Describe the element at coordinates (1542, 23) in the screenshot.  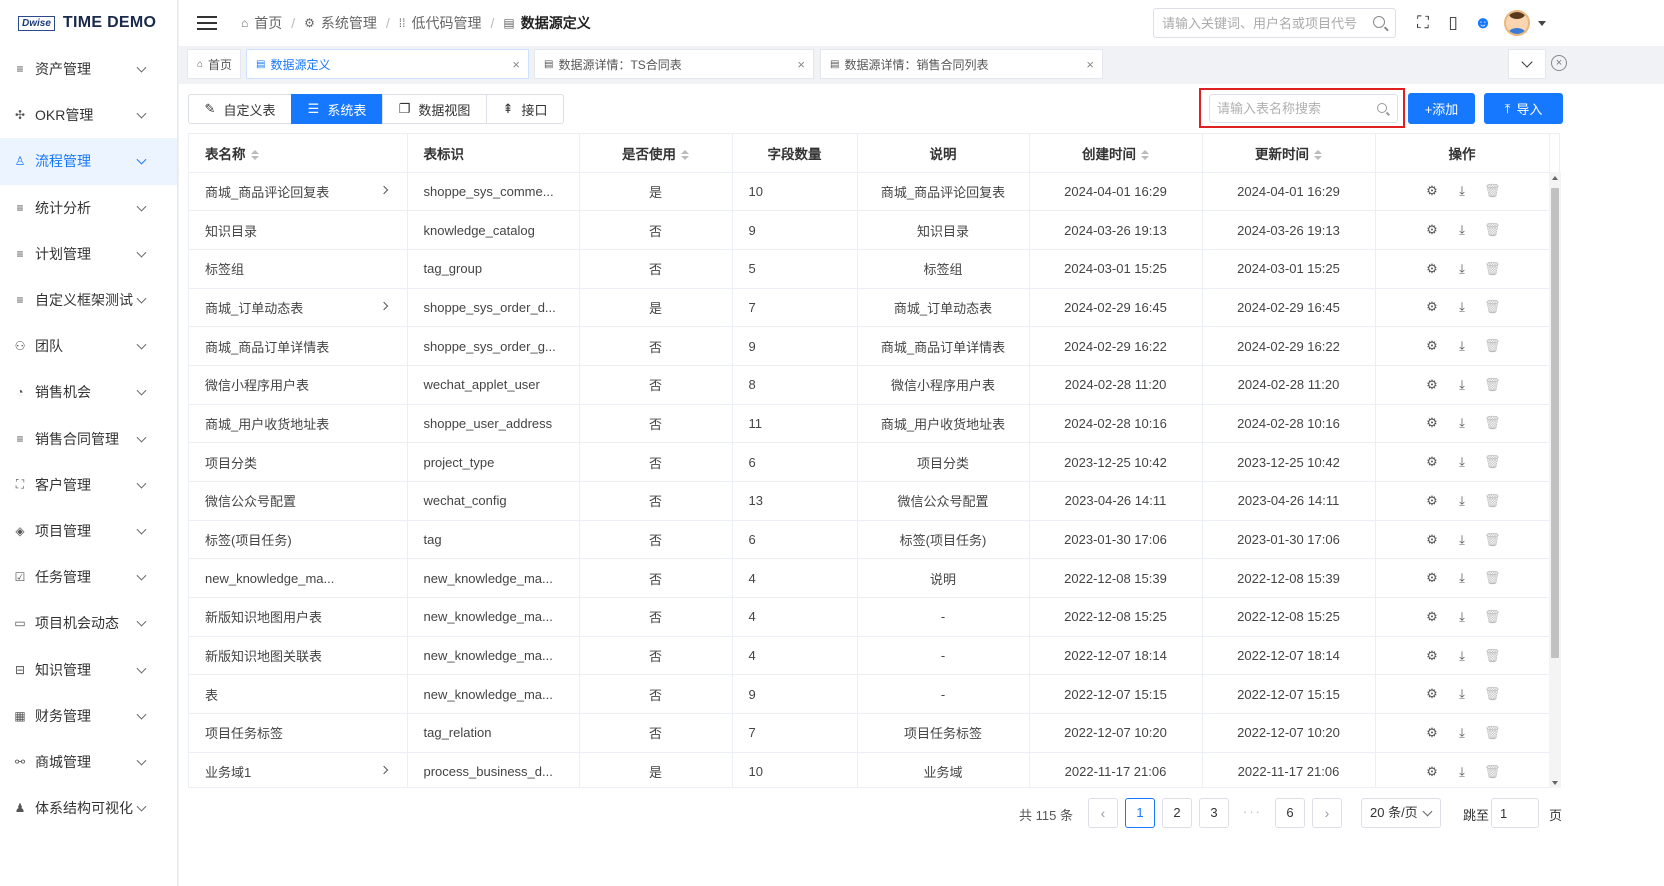
I see `user-menu-caret-icon` at that location.